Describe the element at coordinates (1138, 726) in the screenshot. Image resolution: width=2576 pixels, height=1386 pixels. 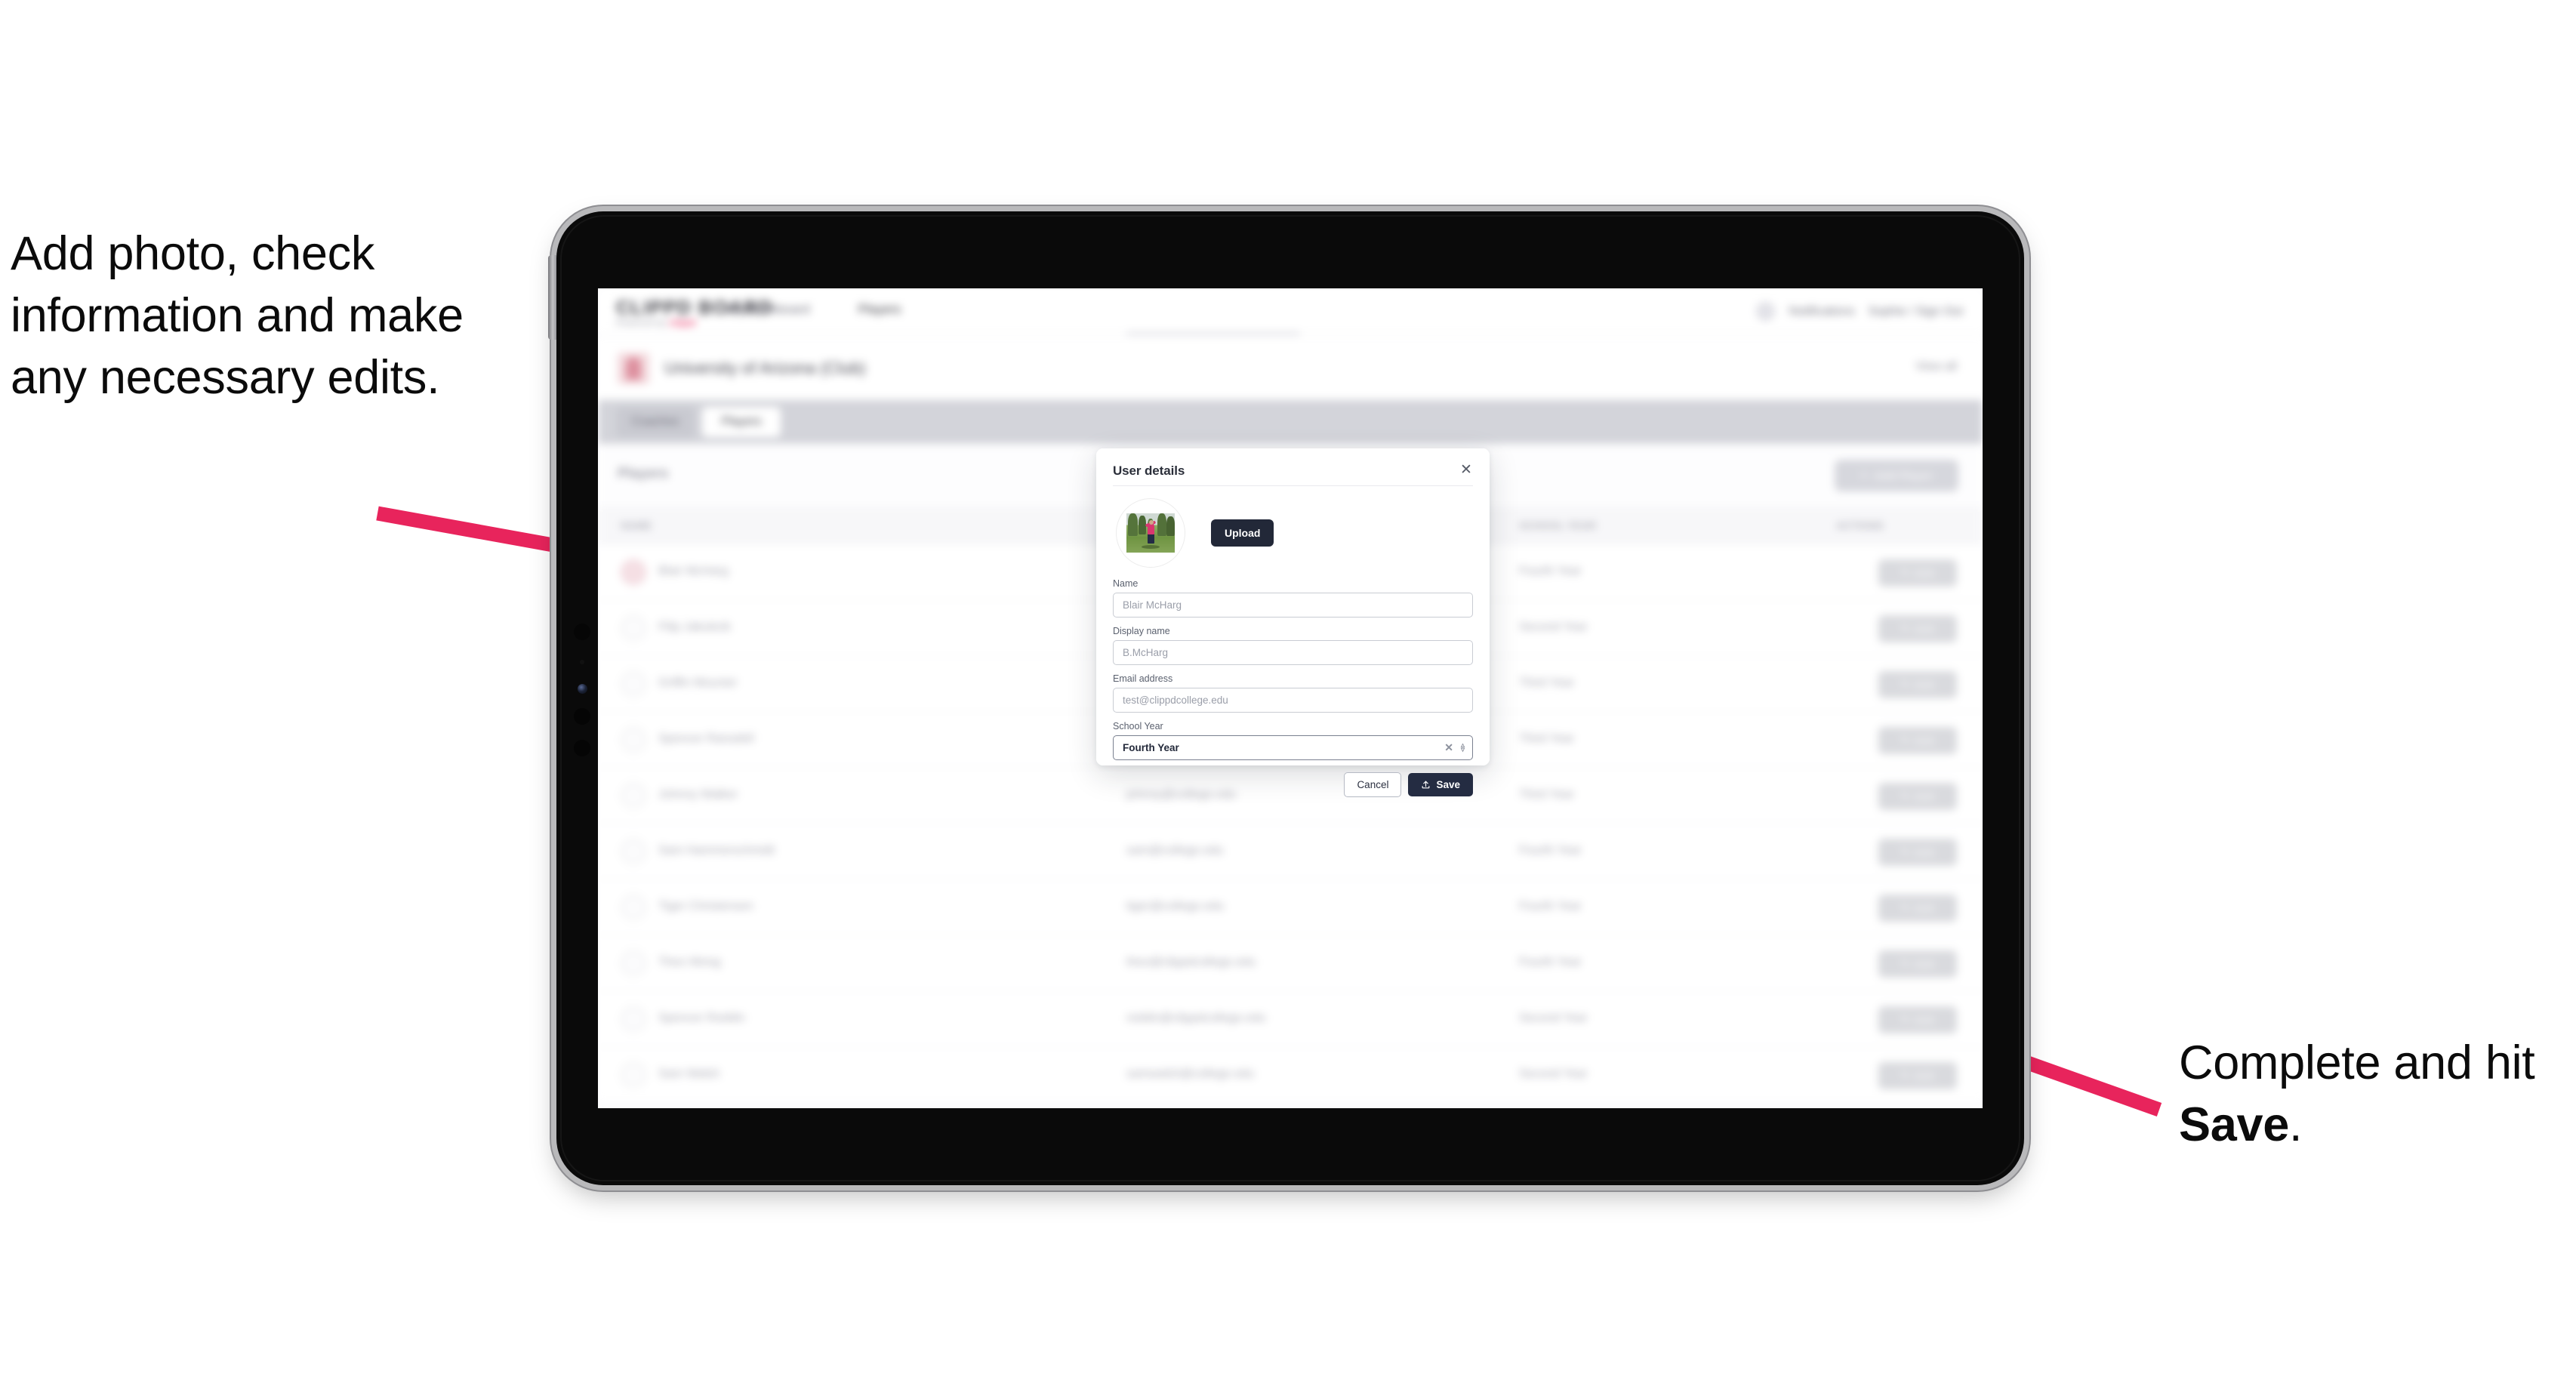
I see `field-label-school-year: School Year` at that location.